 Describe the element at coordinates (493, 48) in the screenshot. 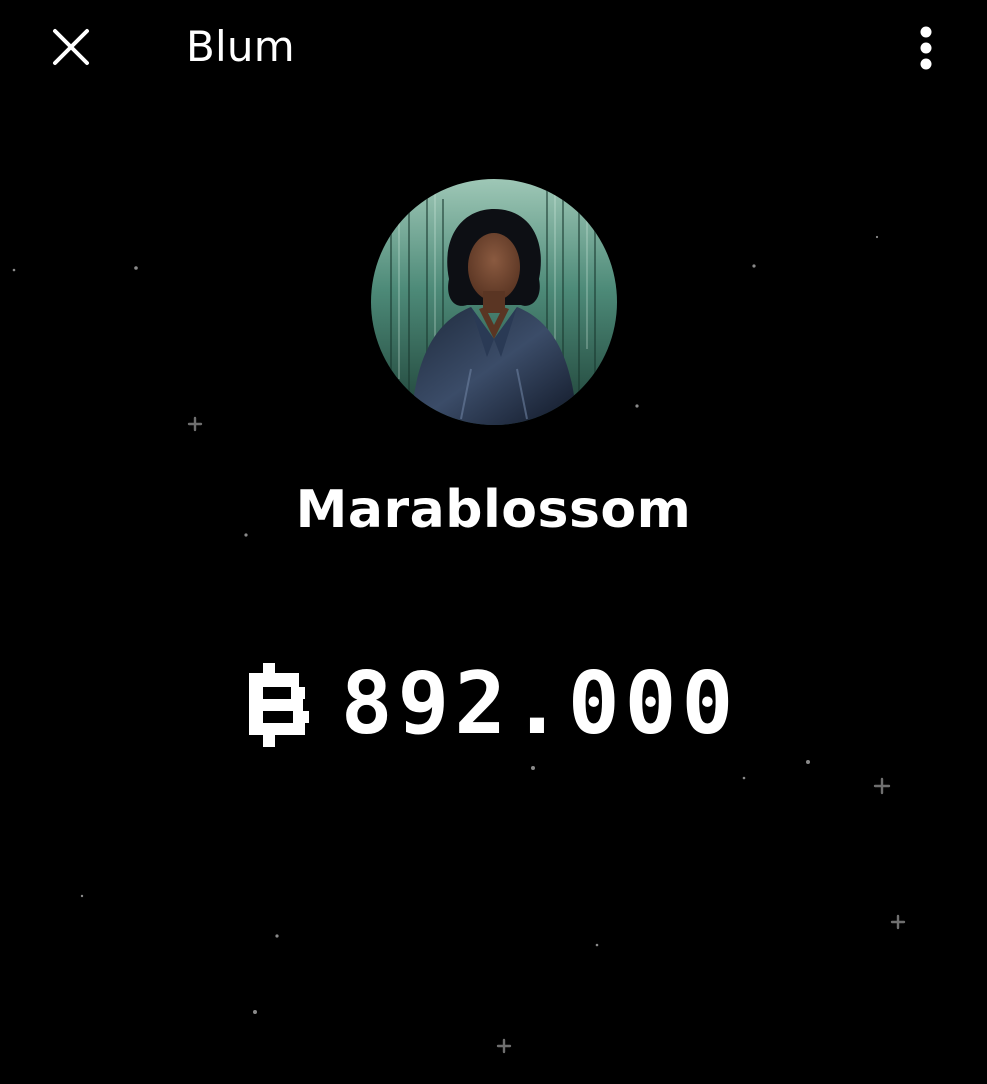

I see `top-bar: Blum` at that location.